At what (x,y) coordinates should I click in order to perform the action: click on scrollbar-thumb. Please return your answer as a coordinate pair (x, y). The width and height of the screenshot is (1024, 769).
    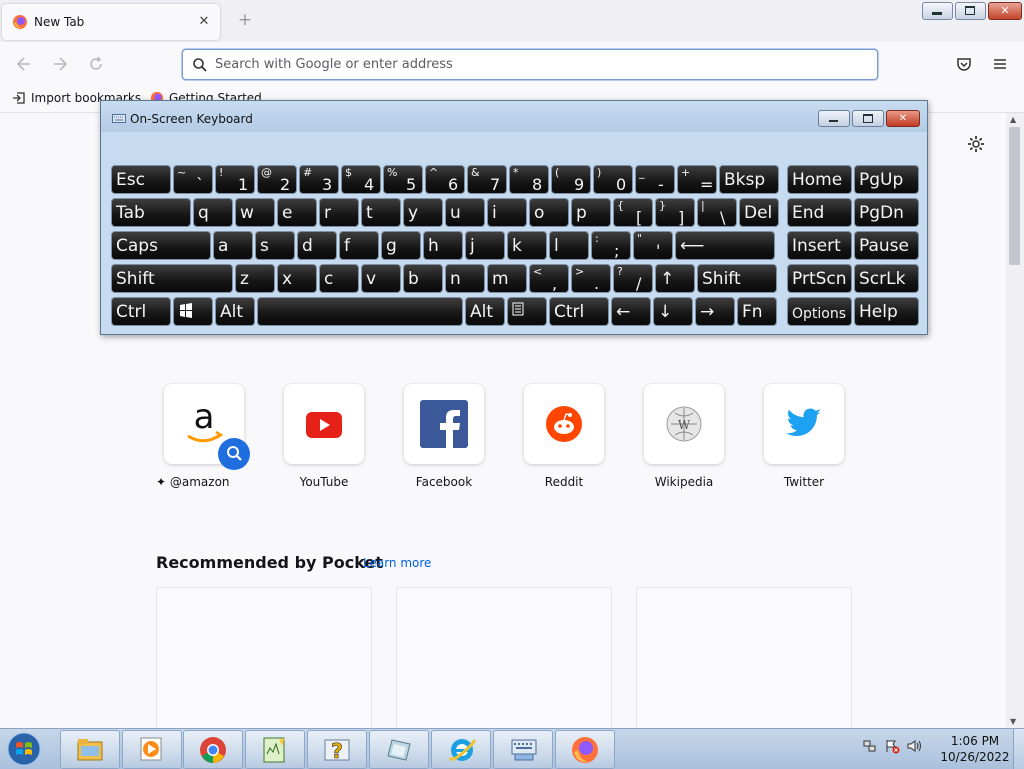
    Looking at the image, I should click on (1014, 196).